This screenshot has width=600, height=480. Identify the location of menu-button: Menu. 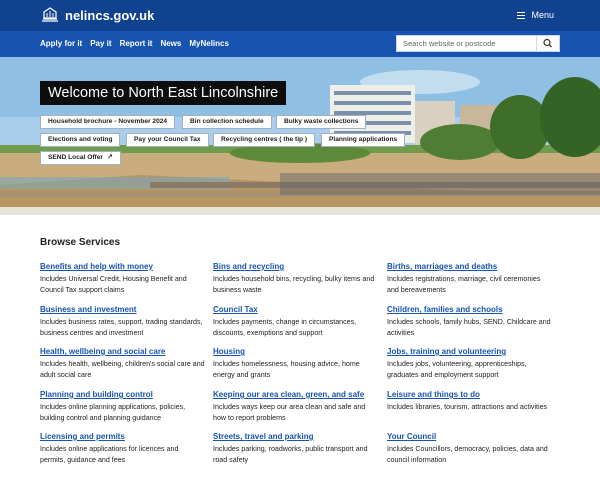
(535, 15).